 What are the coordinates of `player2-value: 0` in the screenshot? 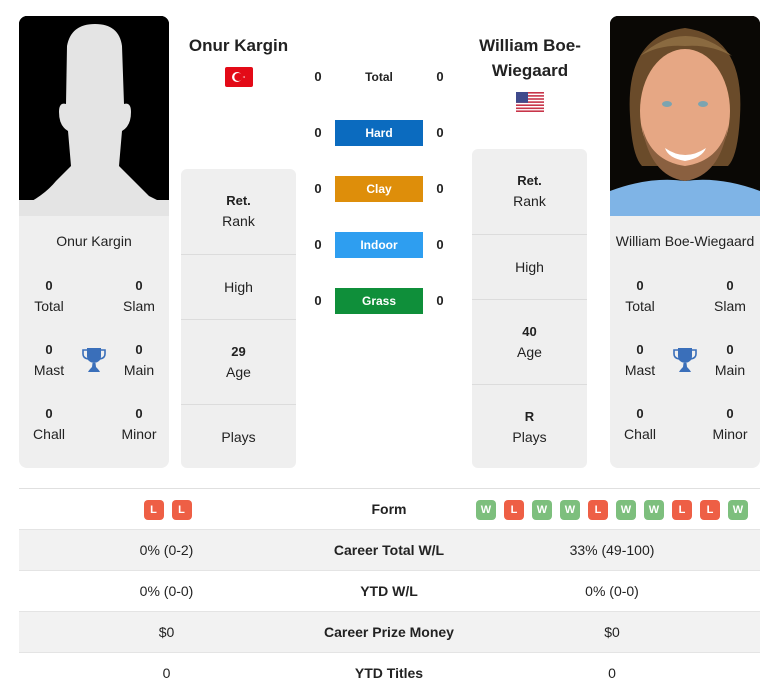 It's located at (612, 673).